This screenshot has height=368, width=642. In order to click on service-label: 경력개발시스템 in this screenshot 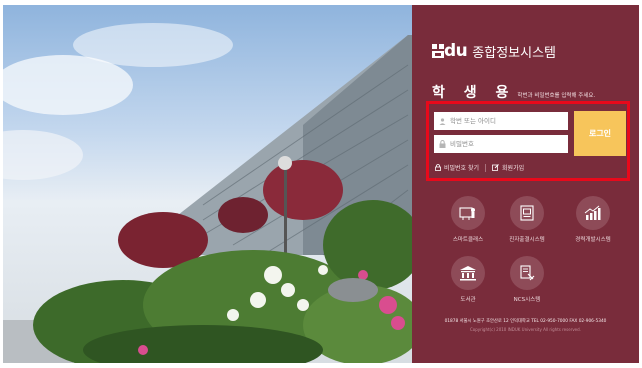, I will do `click(593, 240)`.